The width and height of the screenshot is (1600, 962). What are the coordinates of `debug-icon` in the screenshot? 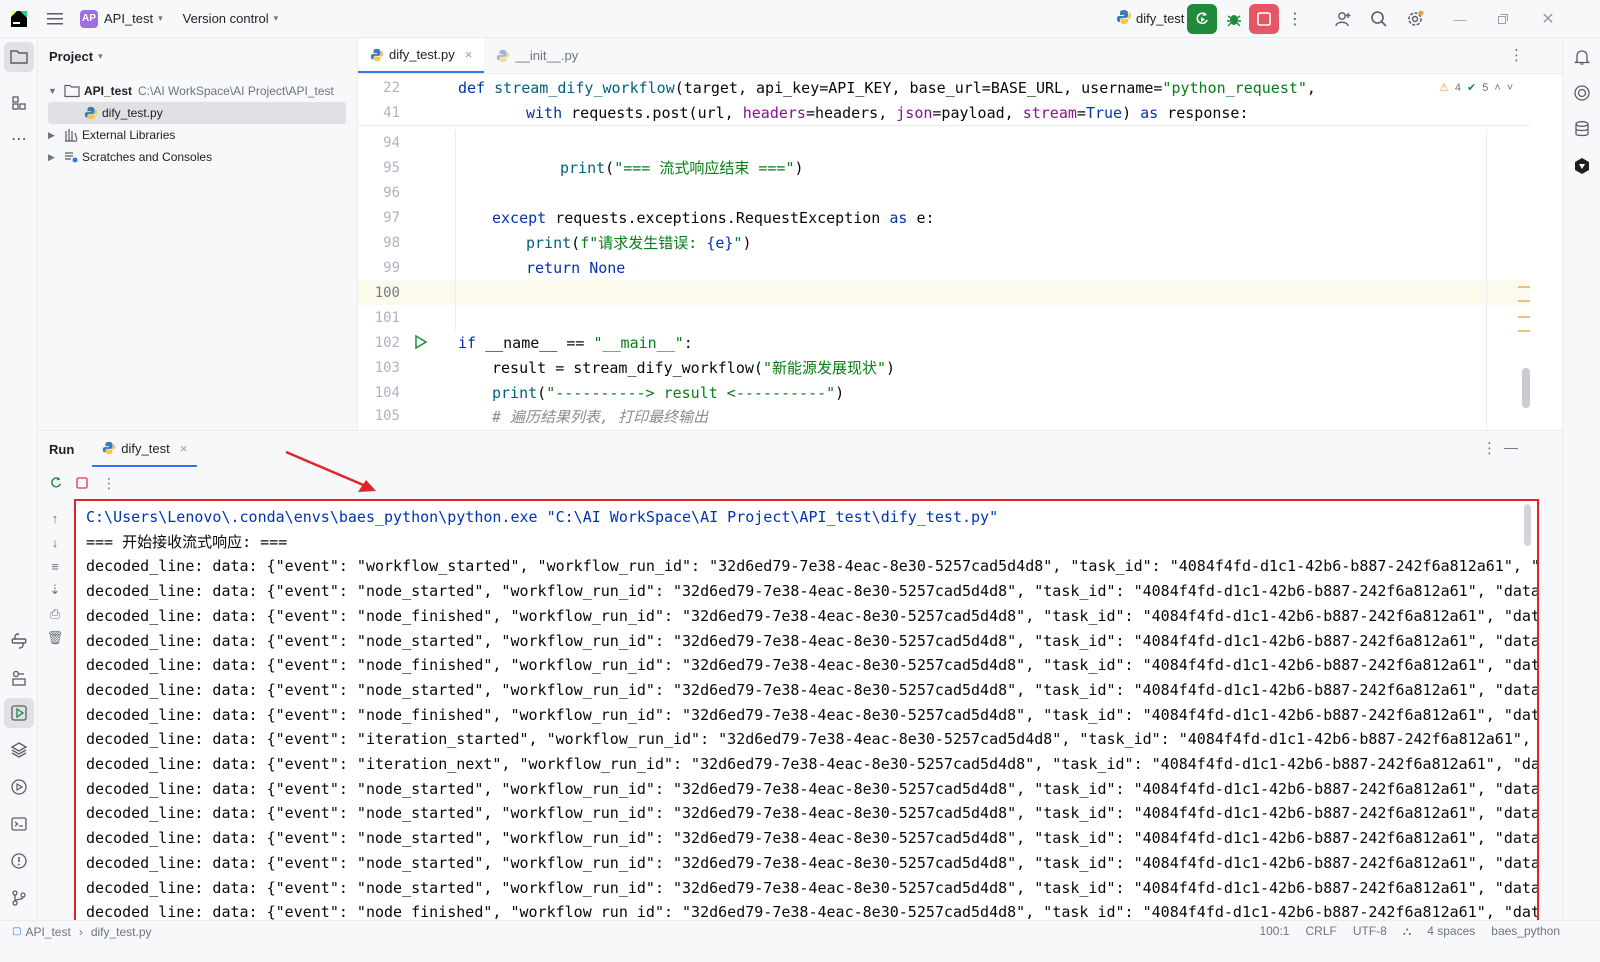 It's located at (1234, 19).